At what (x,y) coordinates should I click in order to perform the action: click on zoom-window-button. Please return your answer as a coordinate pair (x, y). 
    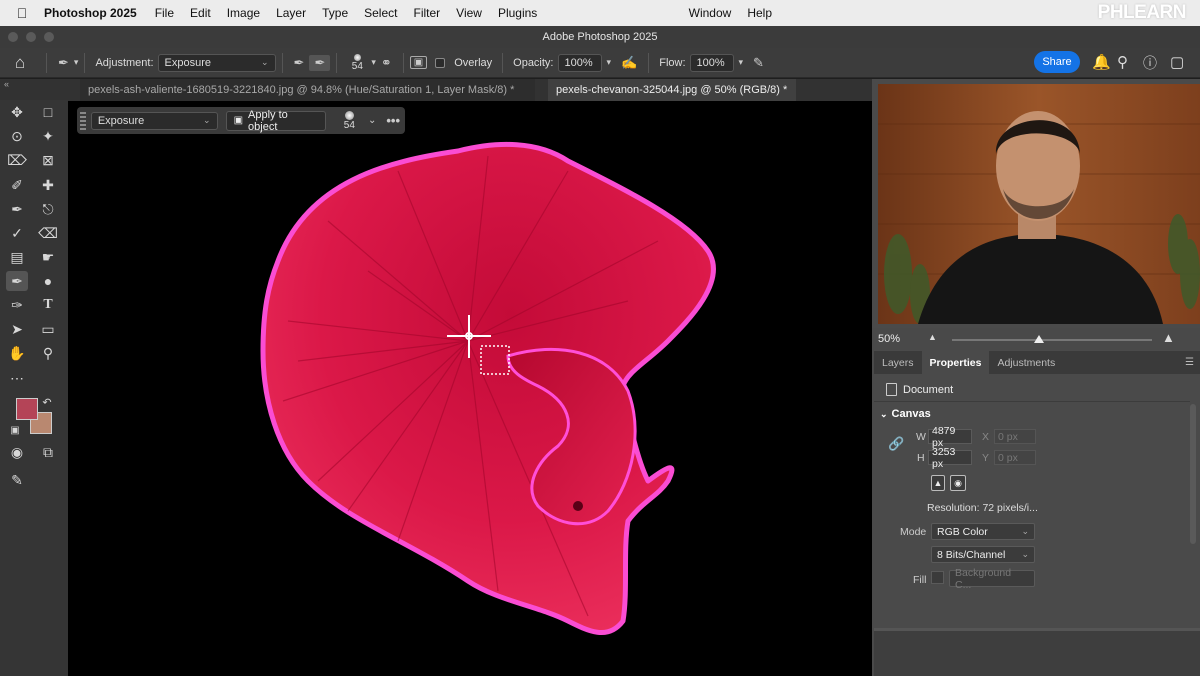
    Looking at the image, I should click on (49, 37).